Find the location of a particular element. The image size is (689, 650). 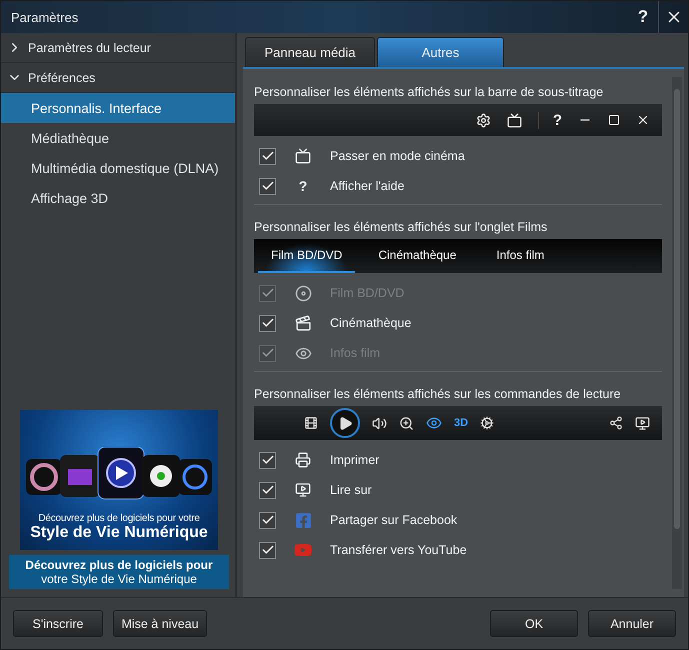

sidebar-item: Médiathèque is located at coordinates (118, 138).